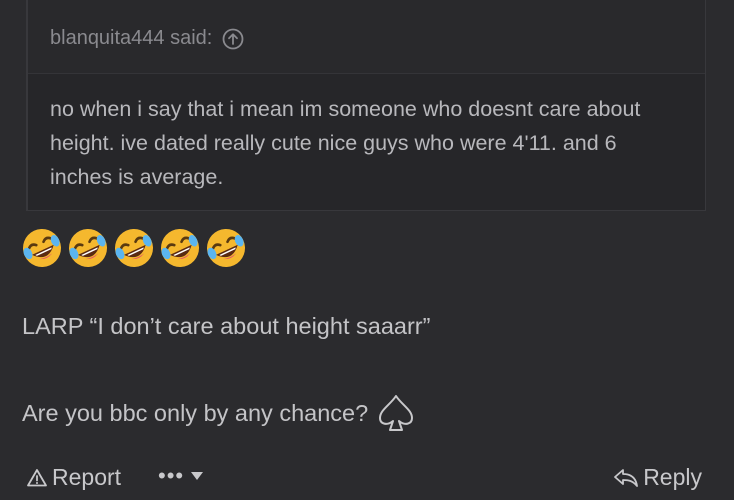  What do you see at coordinates (226, 326) in the screenshot?
I see `post-text-line-1: LARP “I don’t care about height saaarr”` at bounding box center [226, 326].